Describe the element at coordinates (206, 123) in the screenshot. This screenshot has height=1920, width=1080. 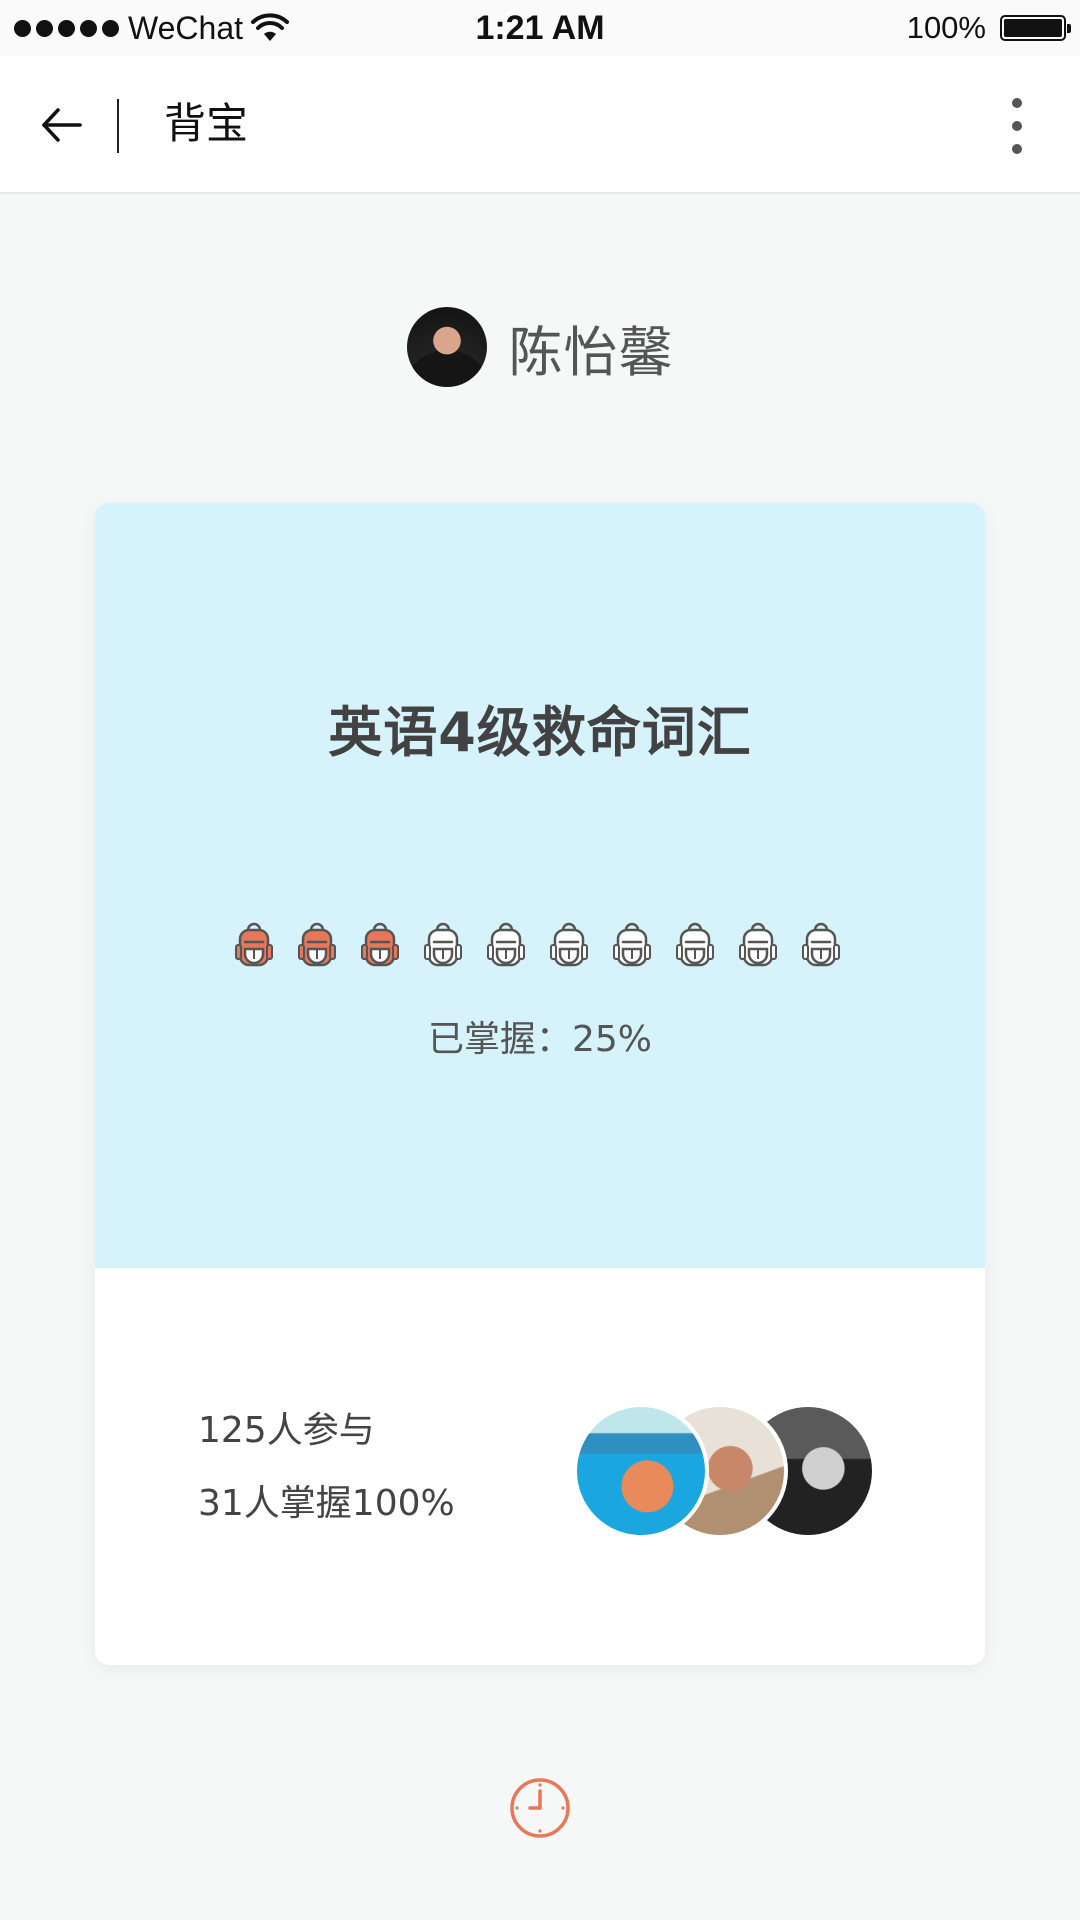
I see `page-title: 背宝` at that location.